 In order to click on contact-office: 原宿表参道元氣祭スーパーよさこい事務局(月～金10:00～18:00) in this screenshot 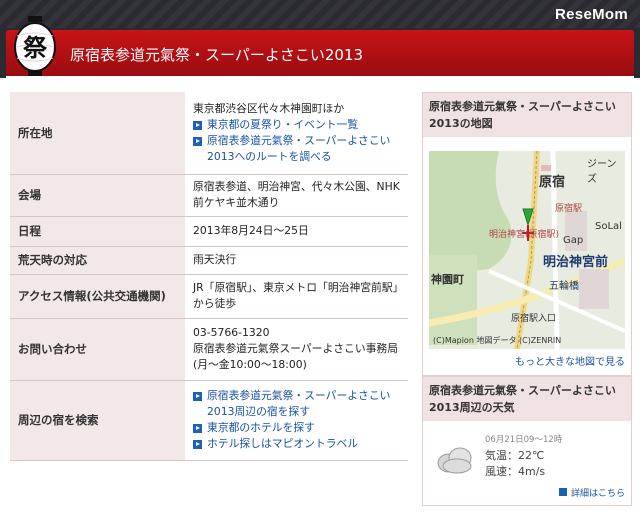, I will do `click(296, 356)`.